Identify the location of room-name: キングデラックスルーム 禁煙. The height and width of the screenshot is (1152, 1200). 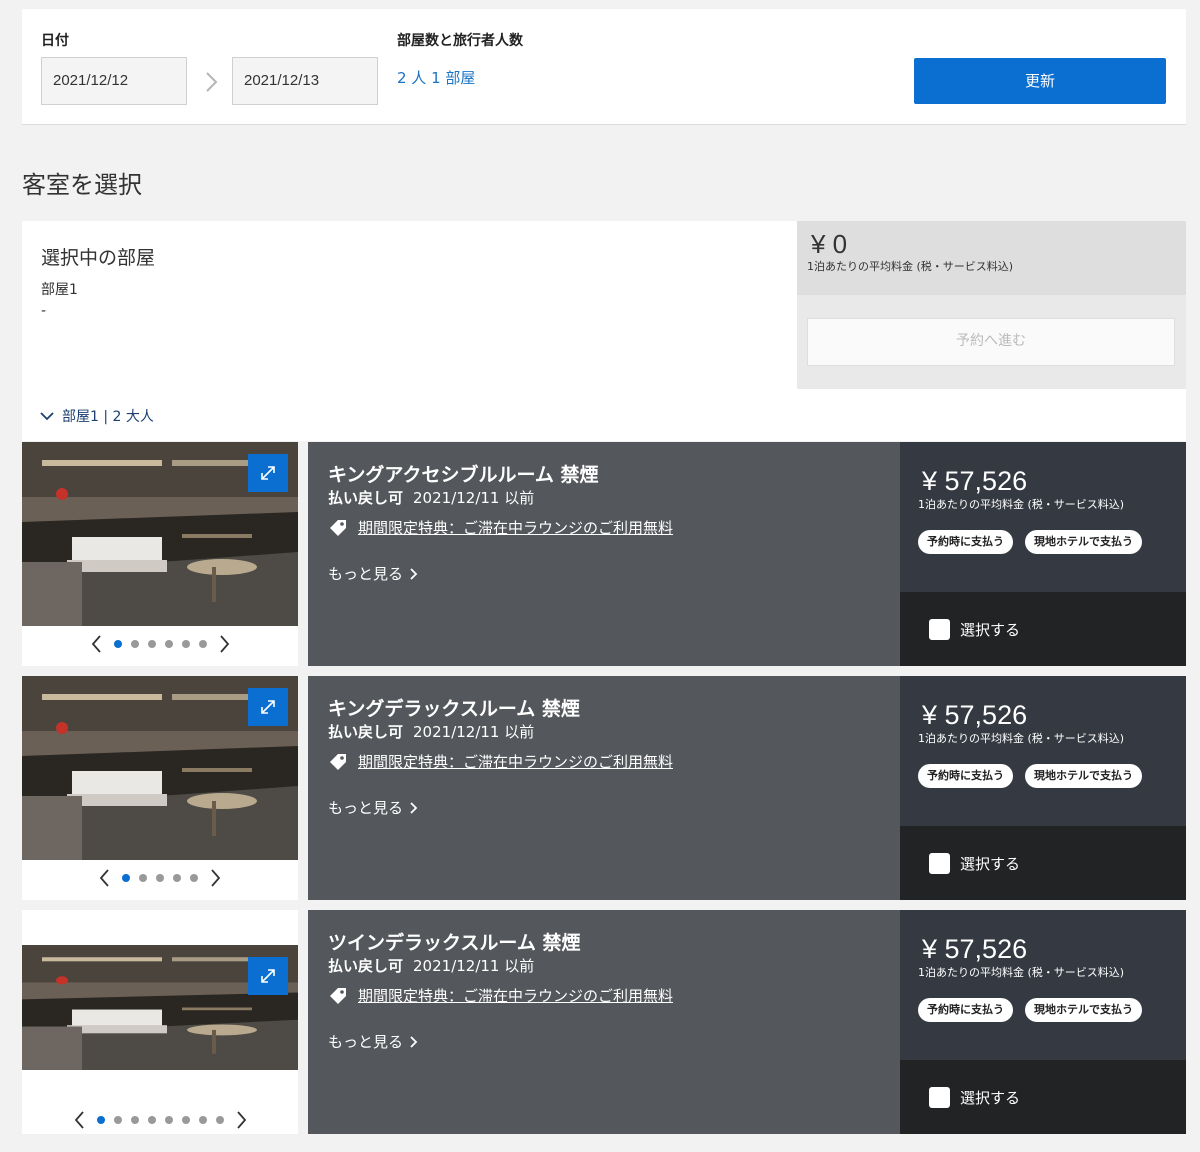
(454, 709).